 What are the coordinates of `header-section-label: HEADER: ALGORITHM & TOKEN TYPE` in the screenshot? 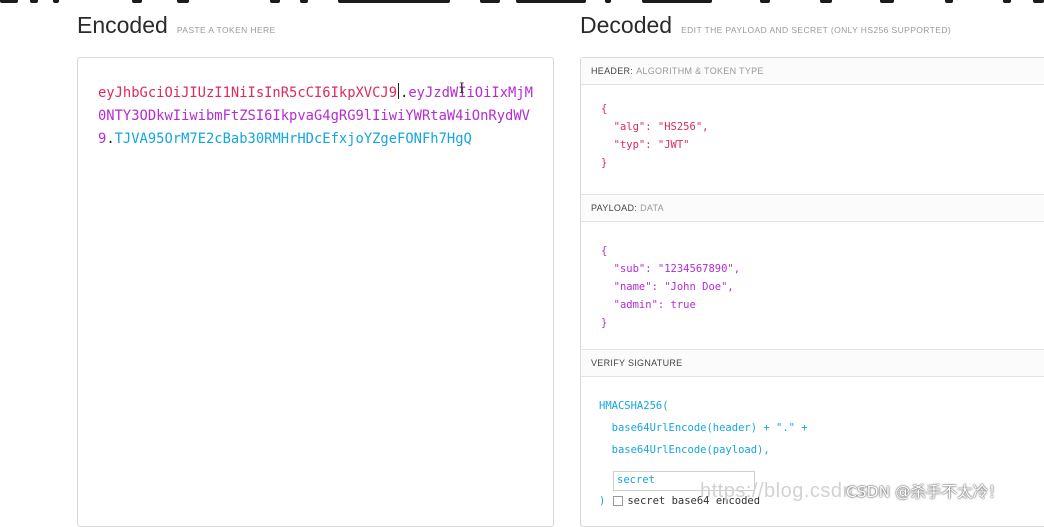 It's located at (812, 71).